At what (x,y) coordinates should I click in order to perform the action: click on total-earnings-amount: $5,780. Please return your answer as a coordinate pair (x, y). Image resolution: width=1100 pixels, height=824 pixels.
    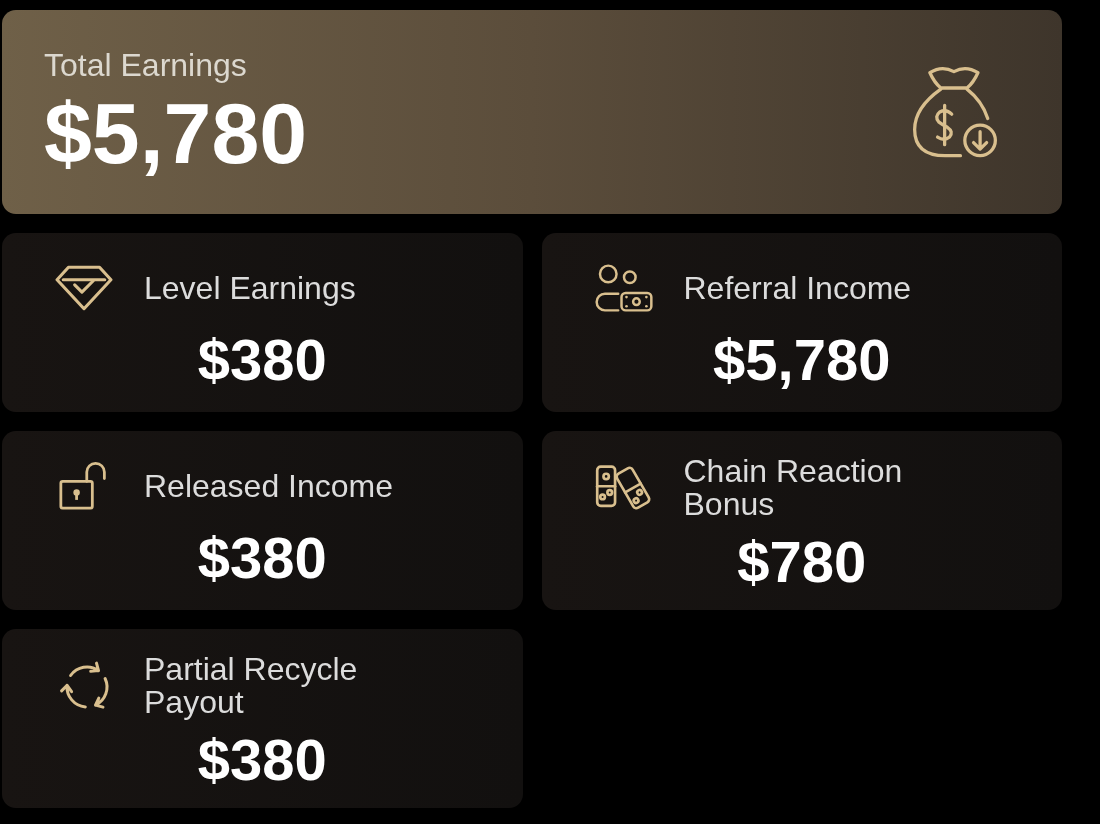
    Looking at the image, I should click on (176, 133).